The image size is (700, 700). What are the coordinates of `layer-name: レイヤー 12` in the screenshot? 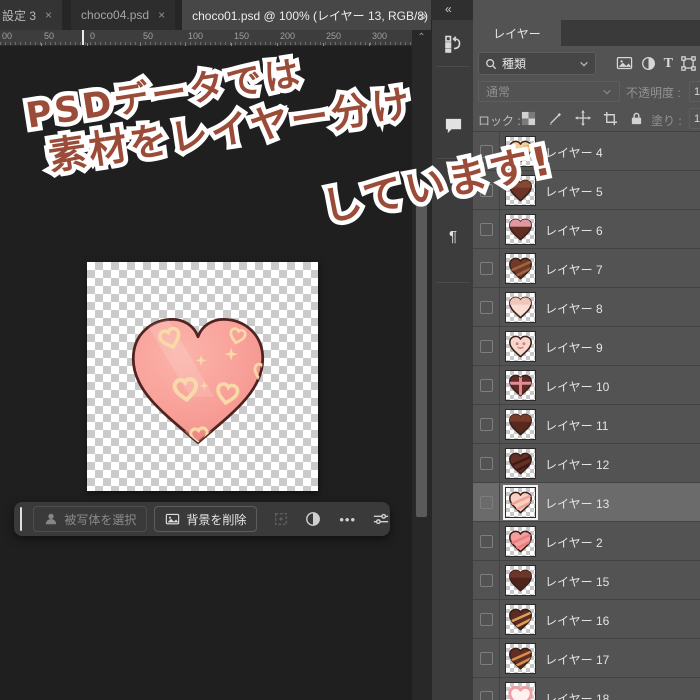 It's located at (577, 464).